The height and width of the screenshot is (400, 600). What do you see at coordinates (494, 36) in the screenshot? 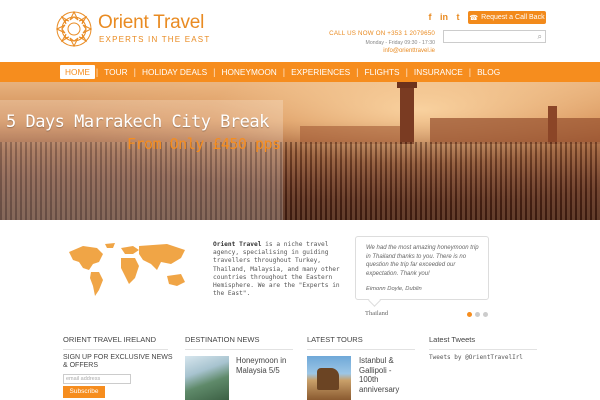
I see `search-input: ⌕` at bounding box center [494, 36].